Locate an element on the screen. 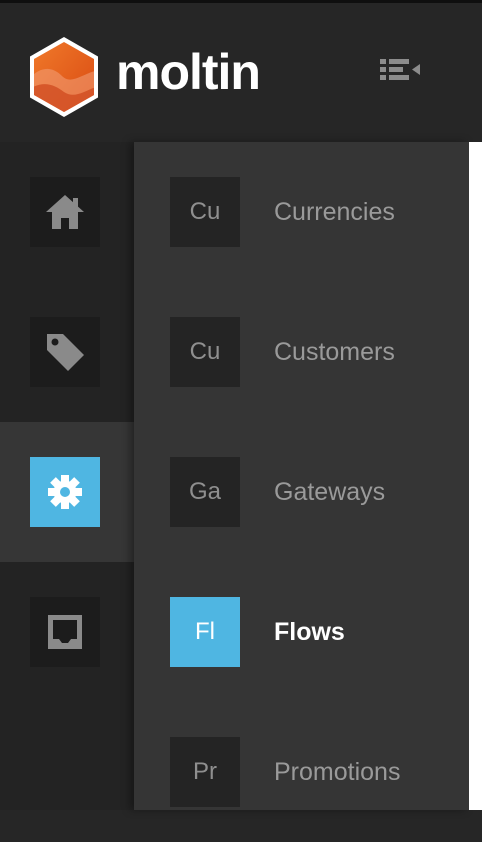 Image resolution: width=482 pixels, height=842 pixels. rail-item-settings is located at coordinates (67, 492).